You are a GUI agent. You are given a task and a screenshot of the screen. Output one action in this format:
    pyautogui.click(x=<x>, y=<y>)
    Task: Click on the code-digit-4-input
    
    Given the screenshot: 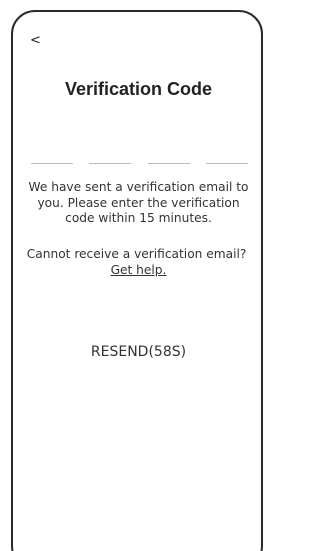 What is the action you would take?
    pyautogui.click(x=227, y=156)
    